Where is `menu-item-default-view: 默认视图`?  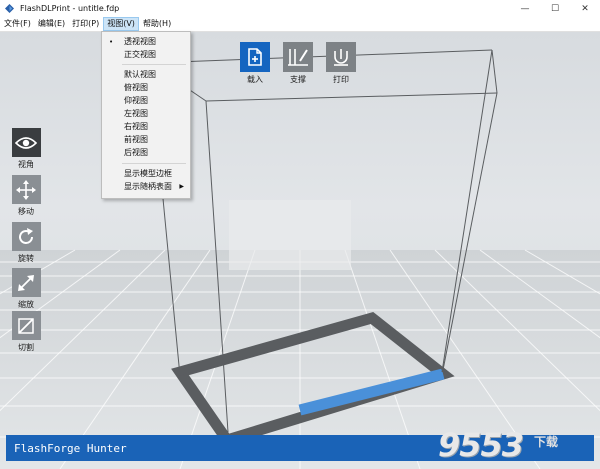
menu-item-default-view: 默认视图 is located at coordinates (146, 74).